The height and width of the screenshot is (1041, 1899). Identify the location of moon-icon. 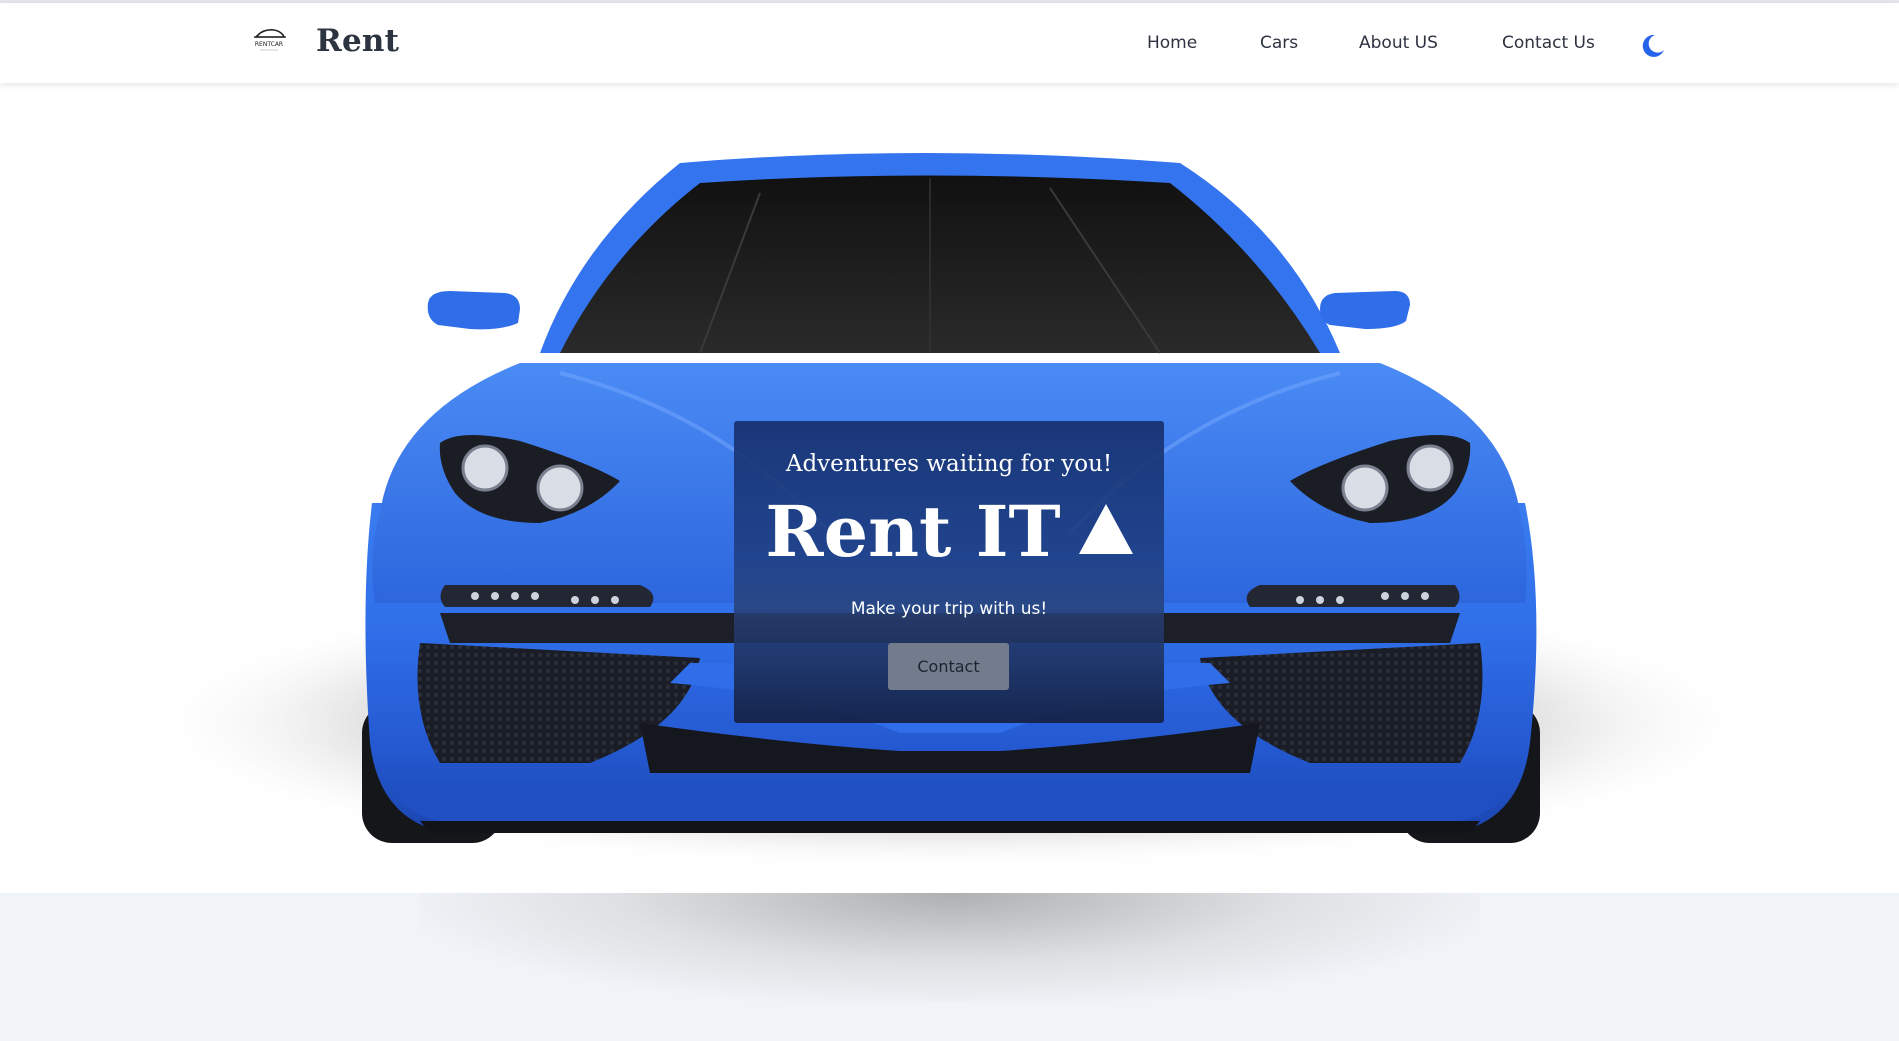
(1653, 45).